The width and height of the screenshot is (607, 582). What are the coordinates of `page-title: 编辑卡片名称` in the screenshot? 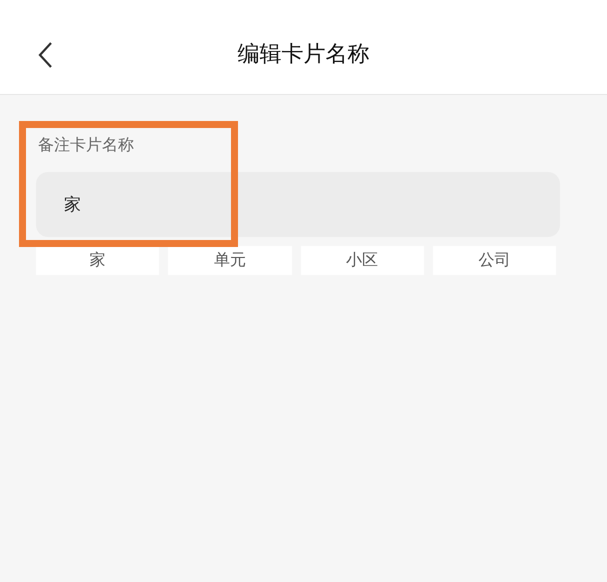 It's located at (304, 55).